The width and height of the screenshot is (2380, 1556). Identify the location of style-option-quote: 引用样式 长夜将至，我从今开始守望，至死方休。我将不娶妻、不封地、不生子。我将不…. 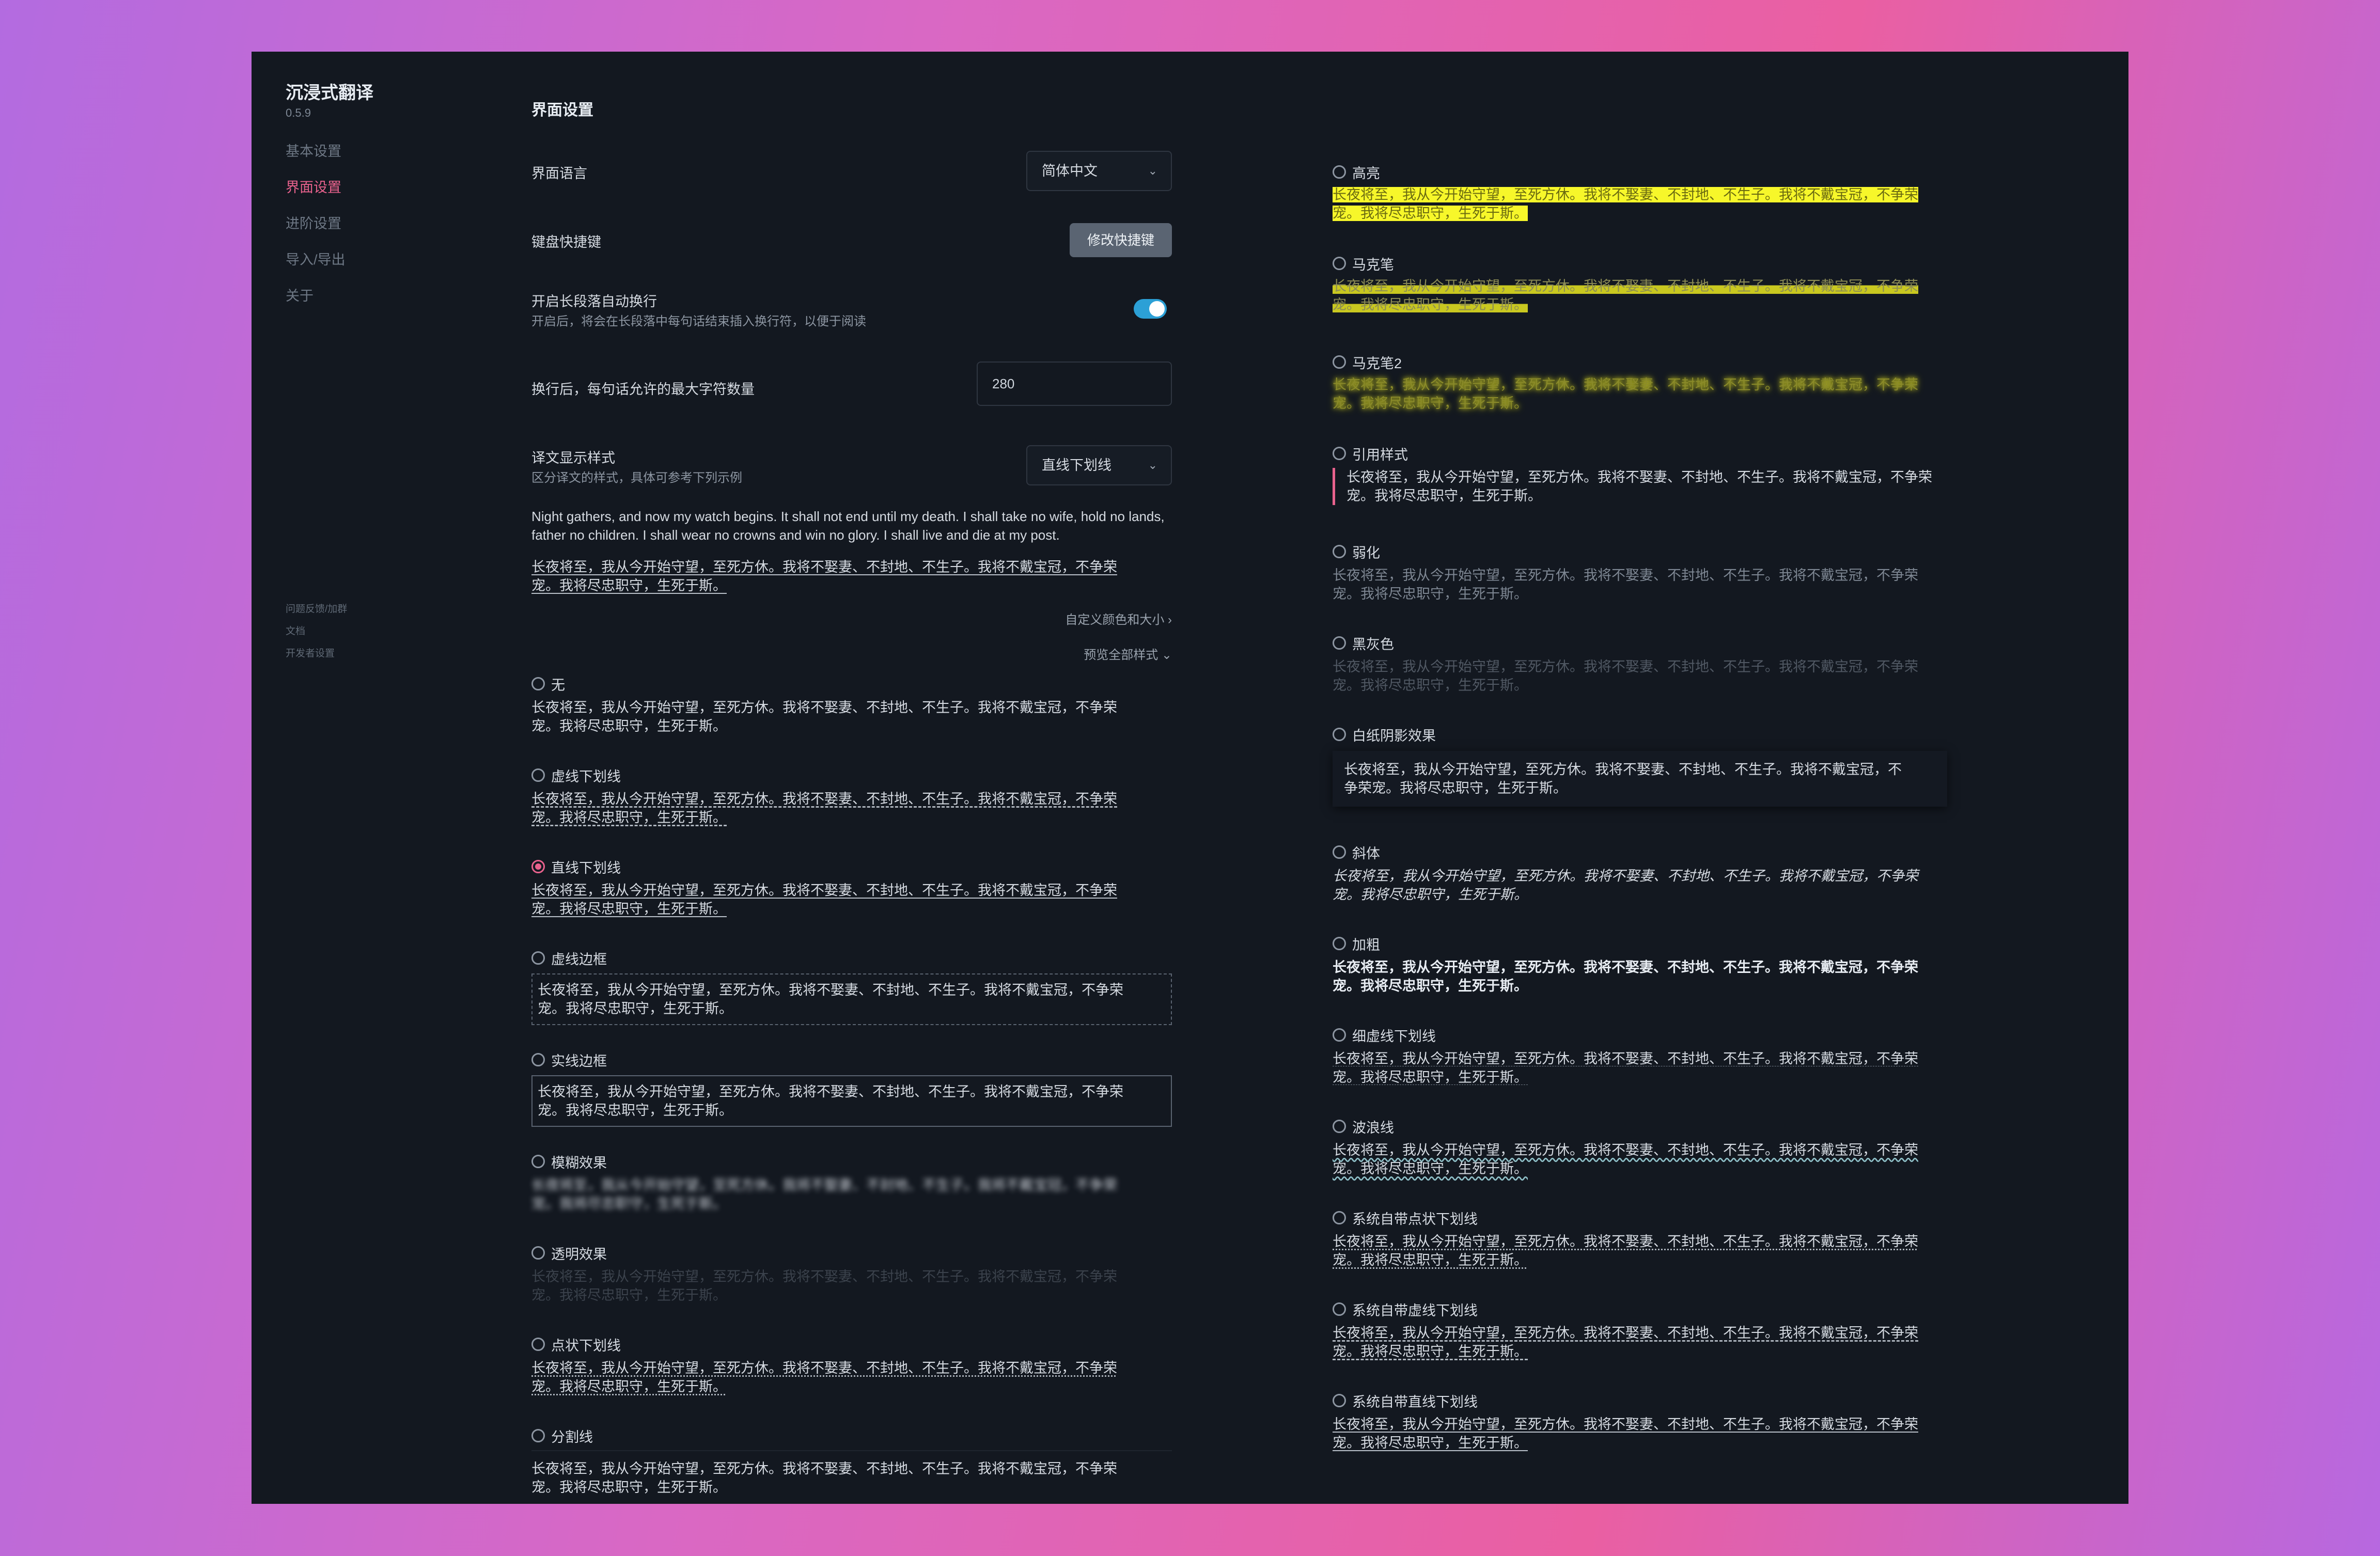
(1640, 474).